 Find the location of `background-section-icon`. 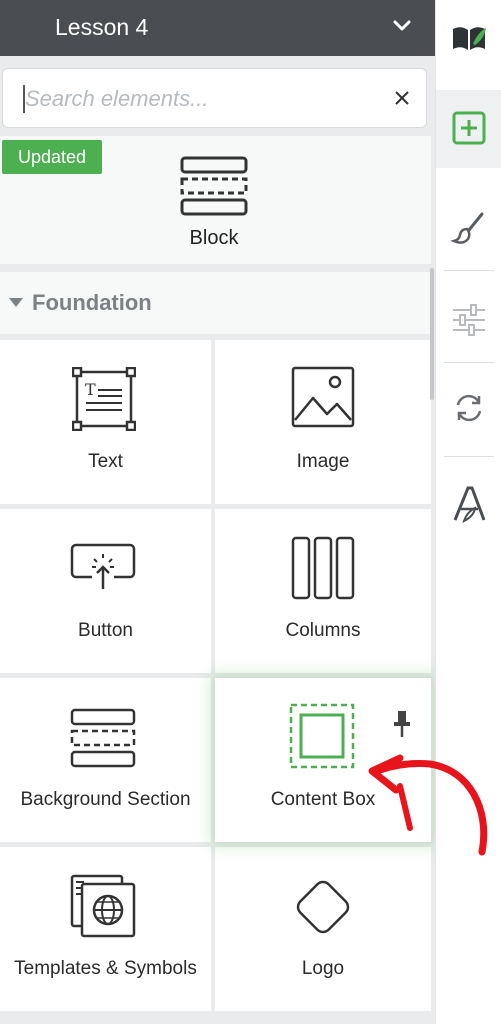

background-section-icon is located at coordinates (103, 738).